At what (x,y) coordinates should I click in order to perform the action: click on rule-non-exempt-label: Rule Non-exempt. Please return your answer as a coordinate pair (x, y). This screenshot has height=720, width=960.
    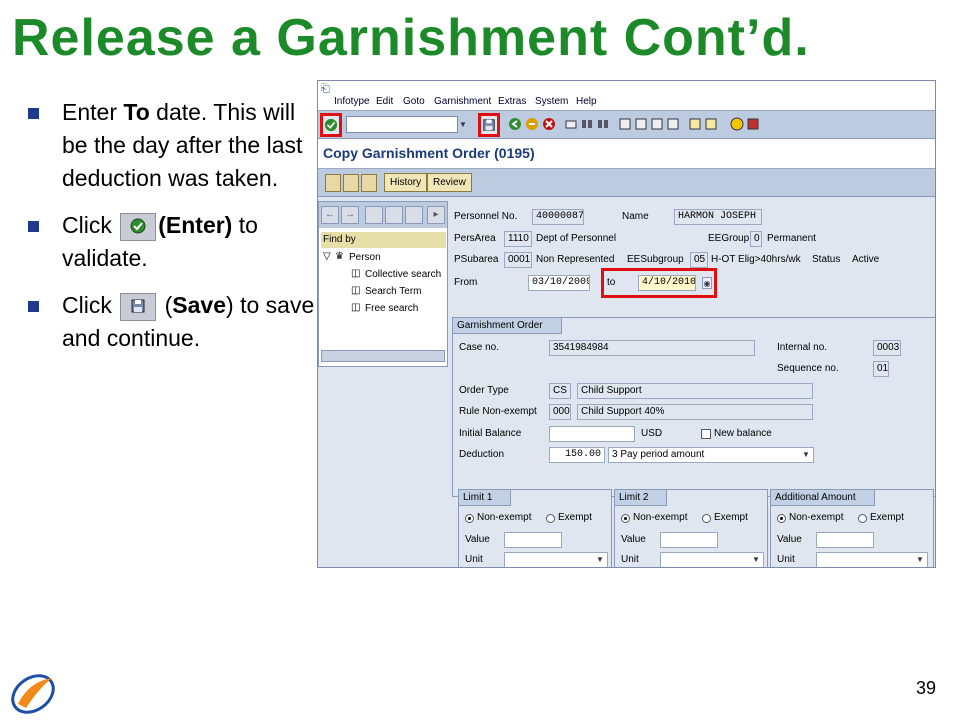
    Looking at the image, I should click on (498, 411).